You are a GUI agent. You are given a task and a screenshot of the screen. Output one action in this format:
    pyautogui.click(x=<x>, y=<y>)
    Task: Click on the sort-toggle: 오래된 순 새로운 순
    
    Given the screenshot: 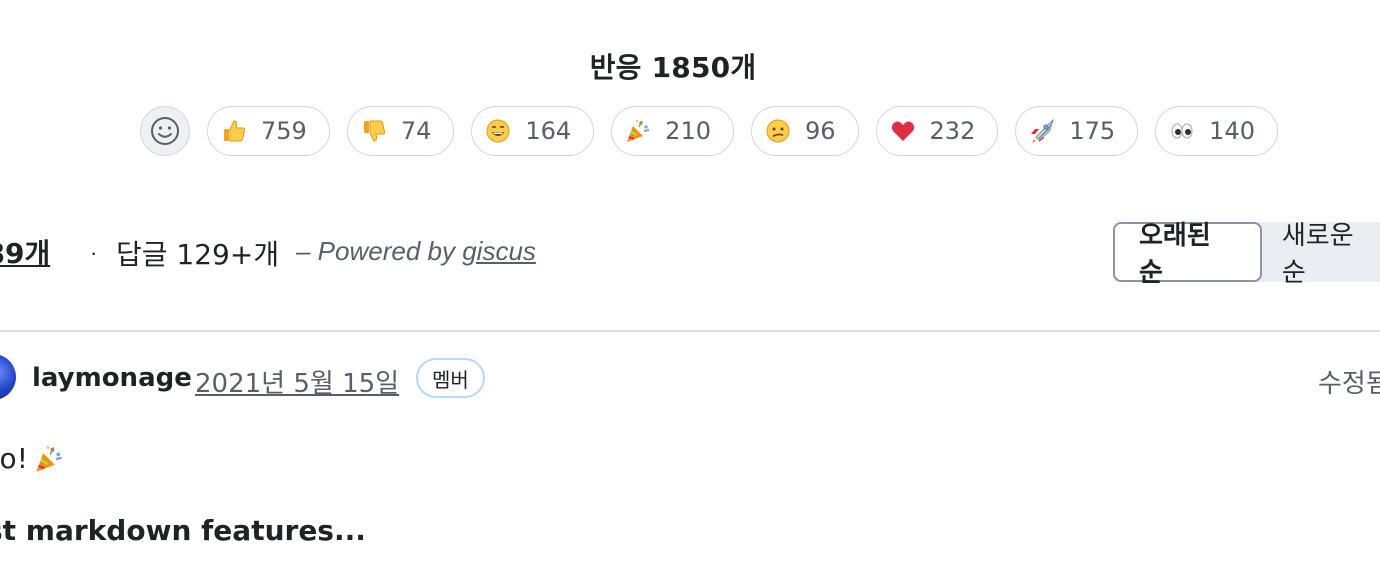 What is the action you would take?
    pyautogui.click(x=1246, y=254)
    